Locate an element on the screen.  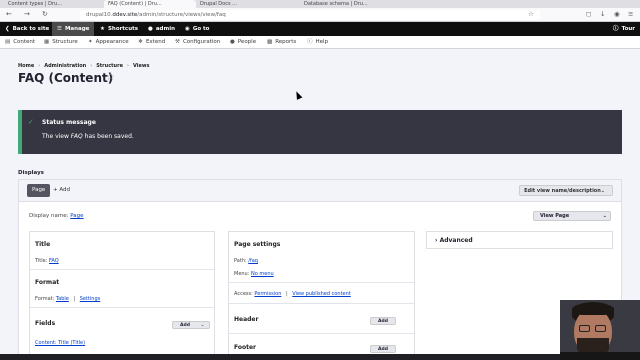
add-display-button: + Add is located at coordinates (61, 190).